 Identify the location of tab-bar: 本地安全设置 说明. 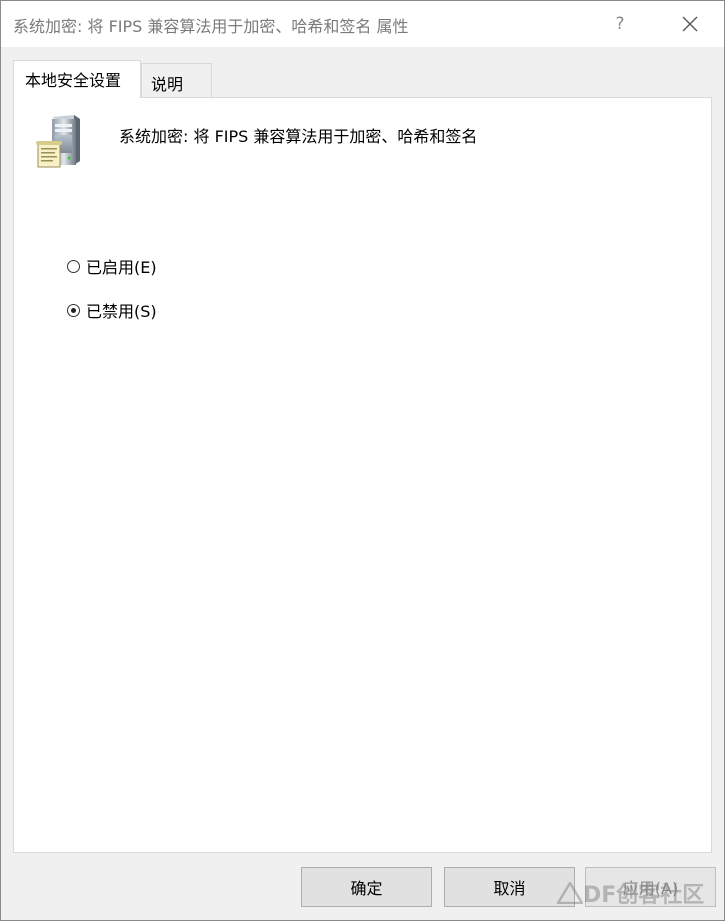
(363, 79).